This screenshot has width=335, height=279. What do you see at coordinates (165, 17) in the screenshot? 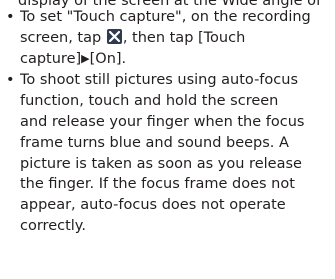
I see `text-line: To set "Touch capture", on the recording` at bounding box center [165, 17].